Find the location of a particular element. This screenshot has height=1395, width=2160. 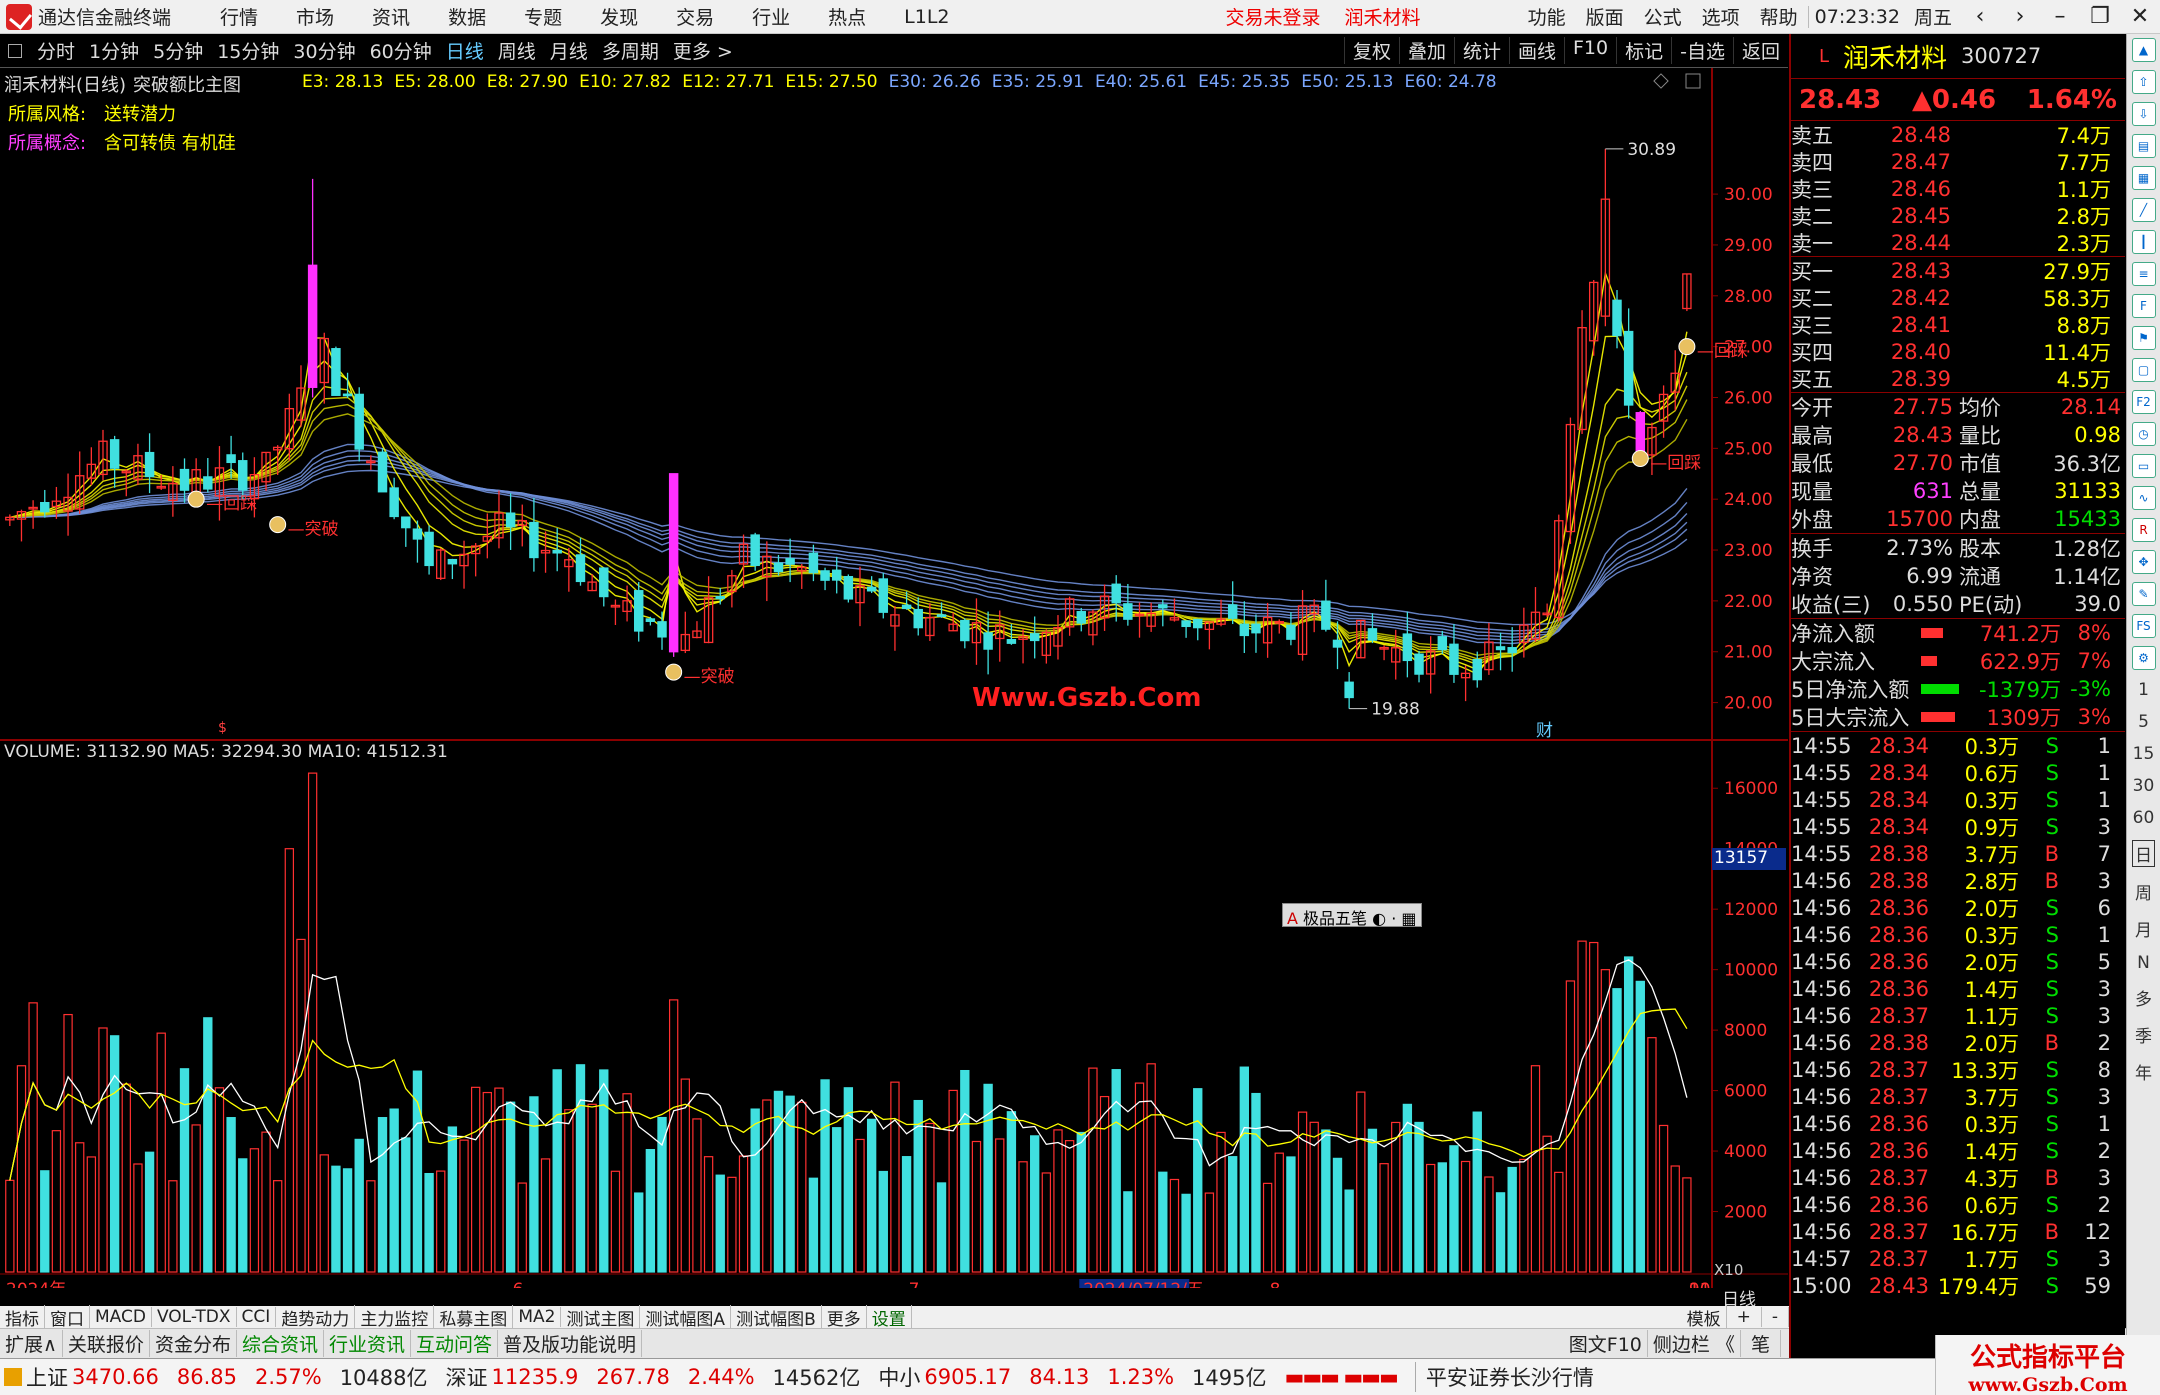

menu-hangqing: 行情 is located at coordinates (239, 16).